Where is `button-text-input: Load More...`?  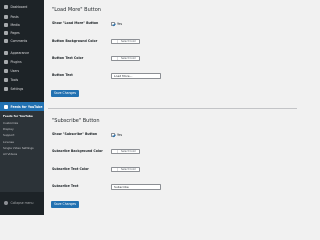 button-text-input: Load More... is located at coordinates (136, 75).